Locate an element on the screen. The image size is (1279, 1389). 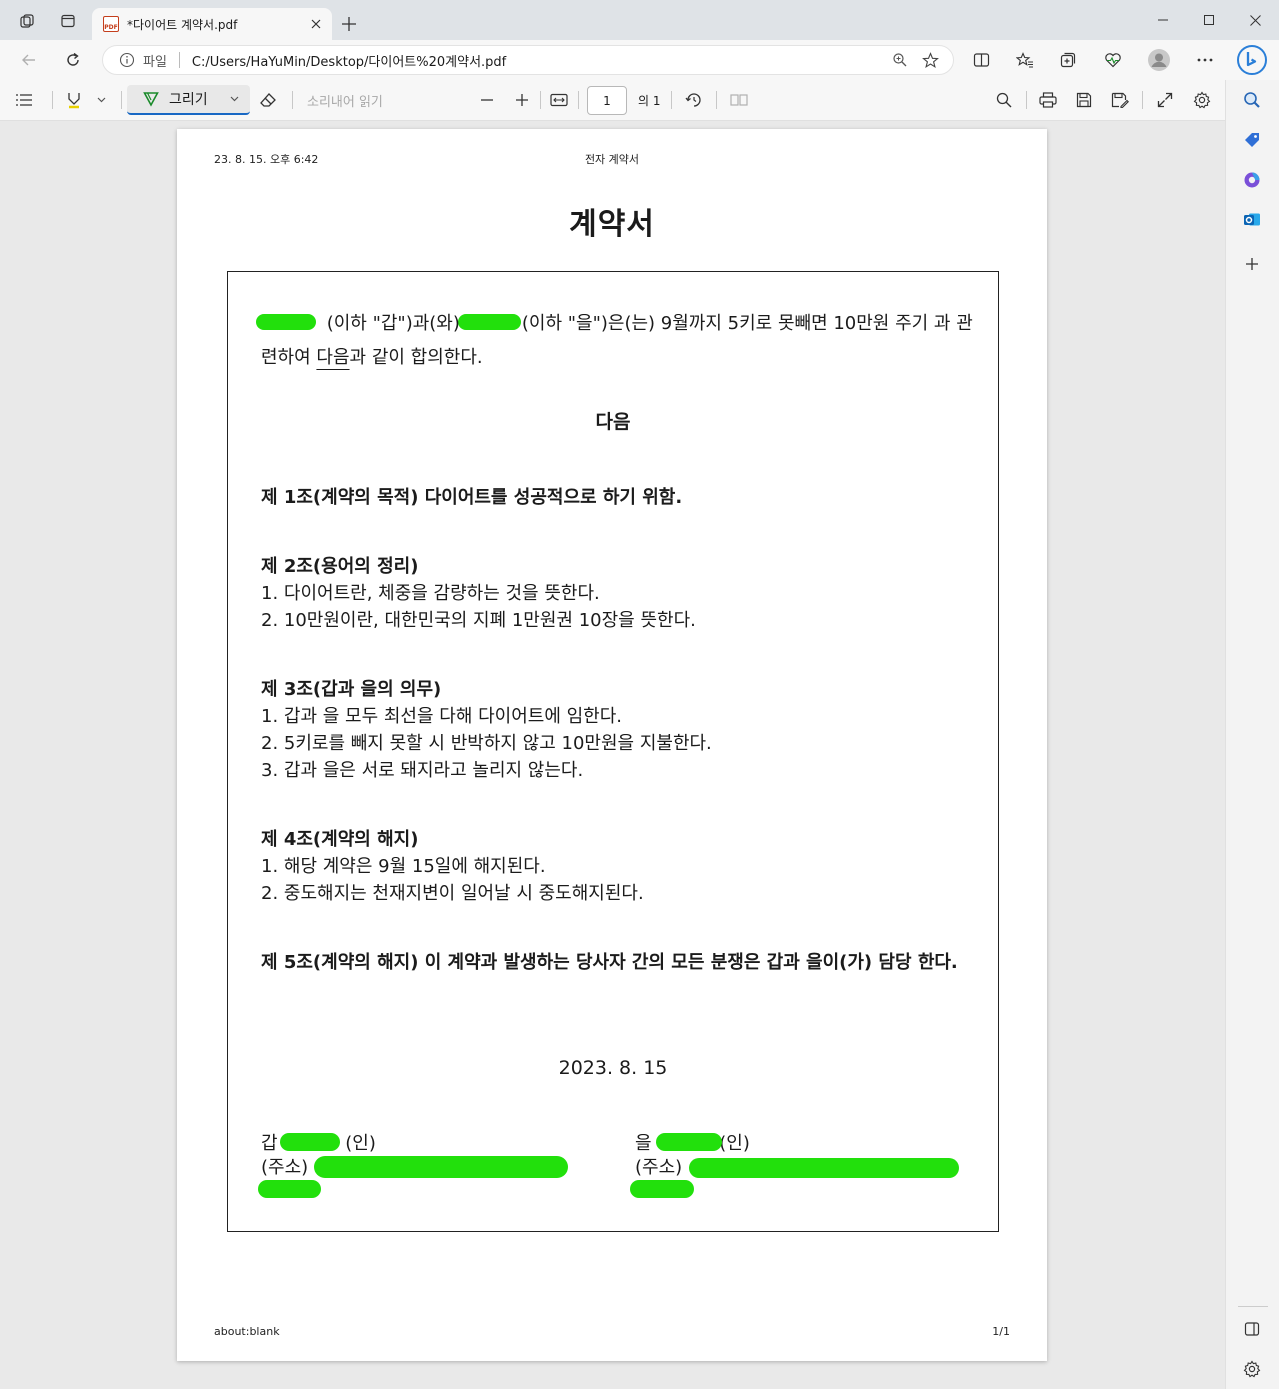
draw-label: 그리기 is located at coordinates (188, 100).